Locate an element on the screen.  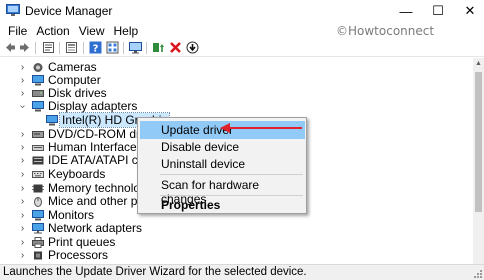
menu-item-uninstall-device: Uninstall device is located at coordinates (222, 164).